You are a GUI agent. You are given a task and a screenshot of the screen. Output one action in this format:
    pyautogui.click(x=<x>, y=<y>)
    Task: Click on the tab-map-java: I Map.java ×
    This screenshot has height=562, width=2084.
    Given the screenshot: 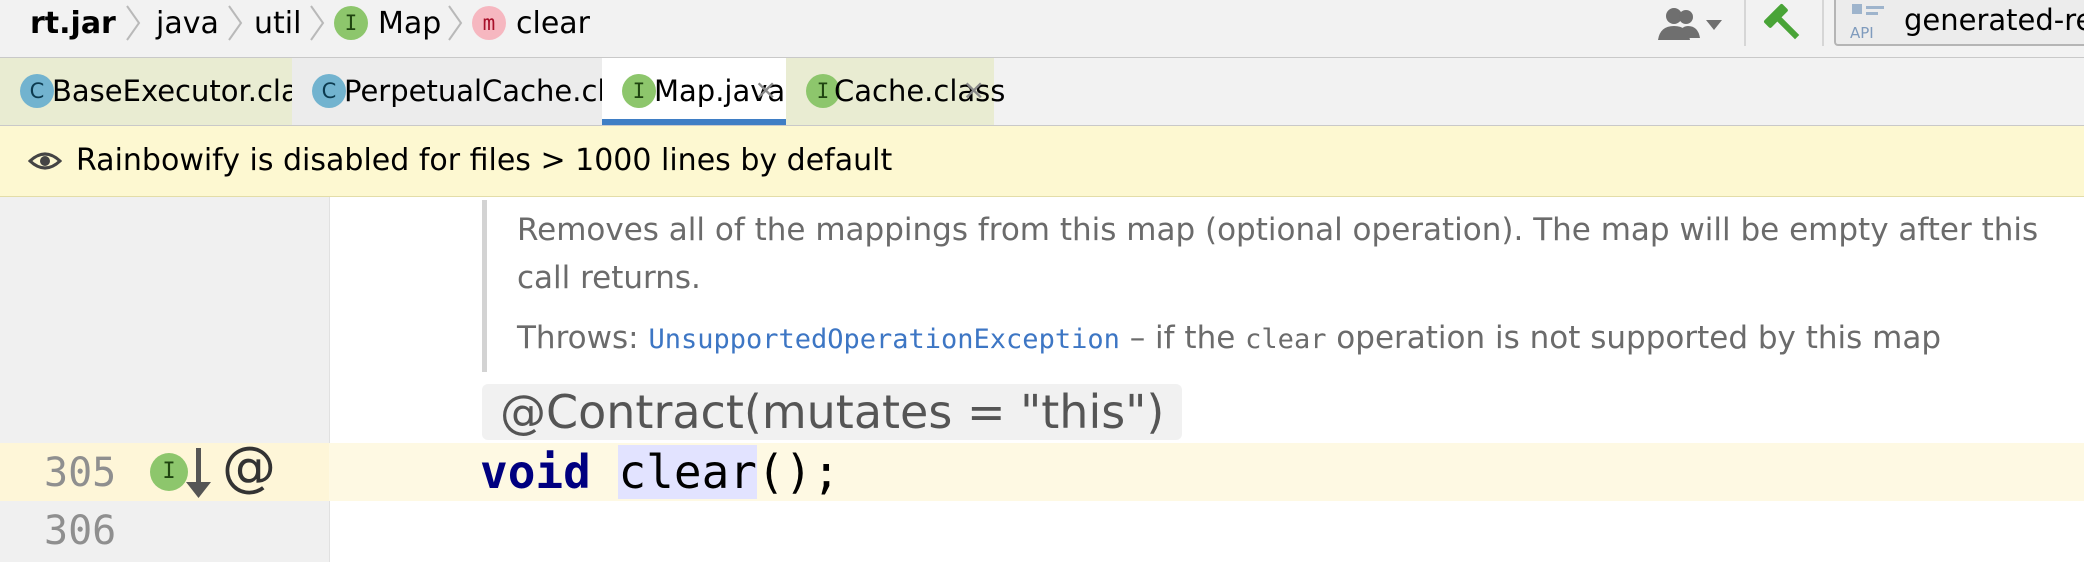 What is the action you would take?
    pyautogui.click(x=694, y=91)
    